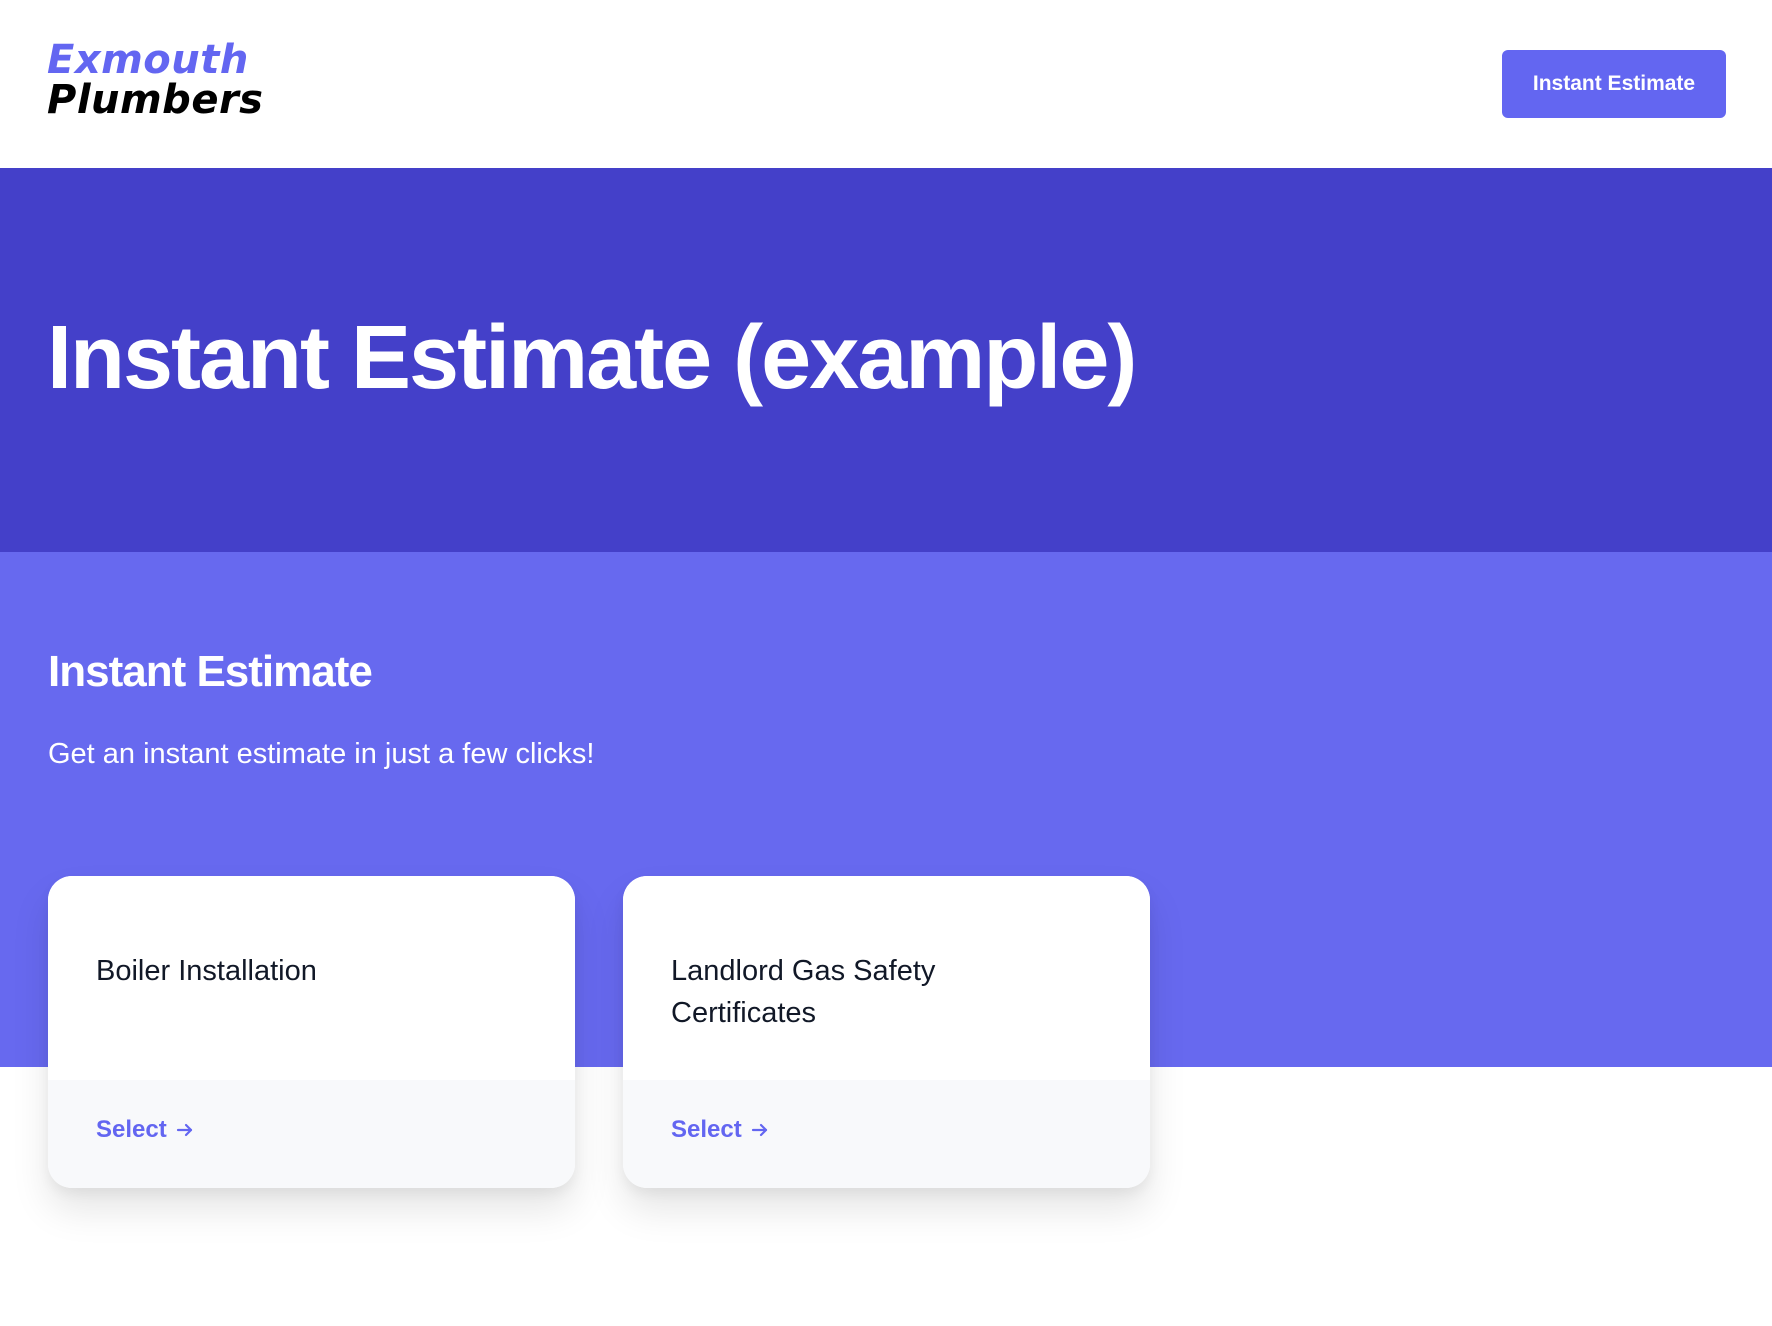 This screenshot has width=1772, height=1326. I want to click on select-link-boiler-installation: Select, so click(145, 1130).